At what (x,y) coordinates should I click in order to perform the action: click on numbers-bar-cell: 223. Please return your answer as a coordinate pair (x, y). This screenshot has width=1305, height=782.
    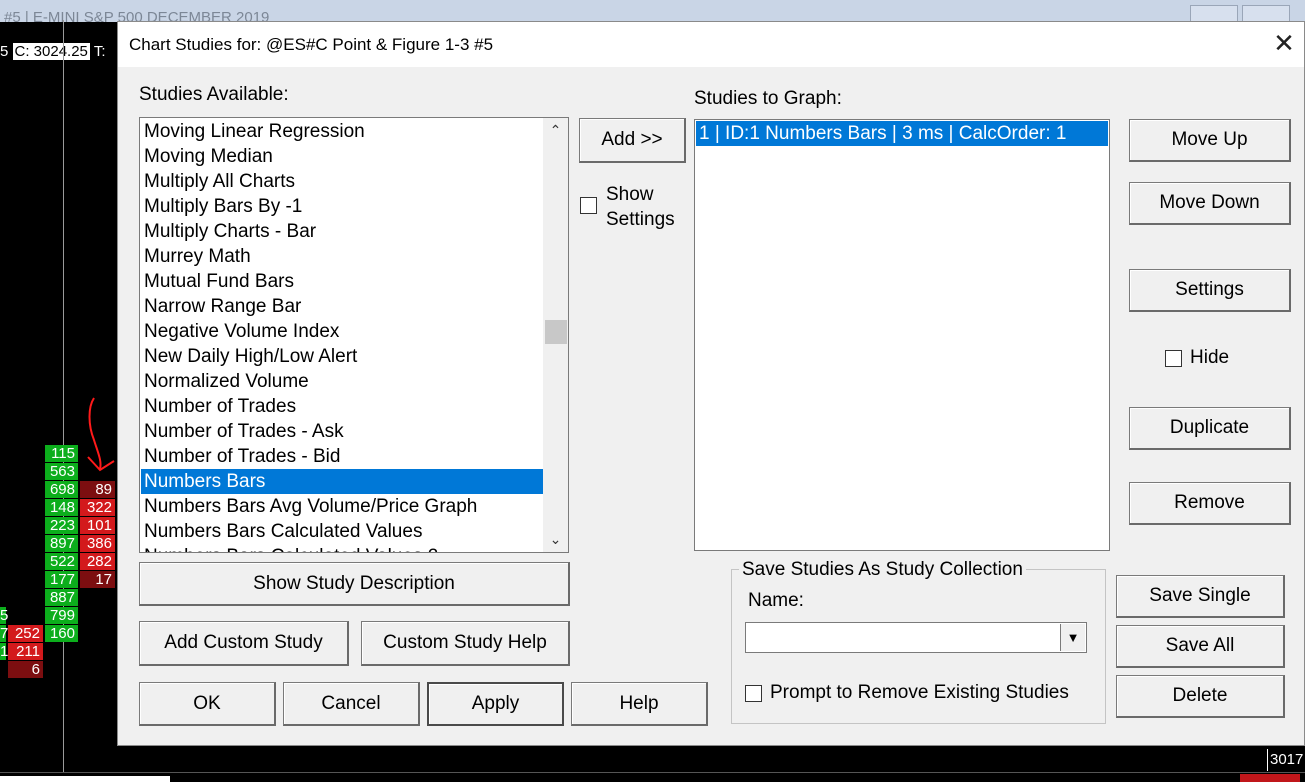
    Looking at the image, I should click on (61, 525).